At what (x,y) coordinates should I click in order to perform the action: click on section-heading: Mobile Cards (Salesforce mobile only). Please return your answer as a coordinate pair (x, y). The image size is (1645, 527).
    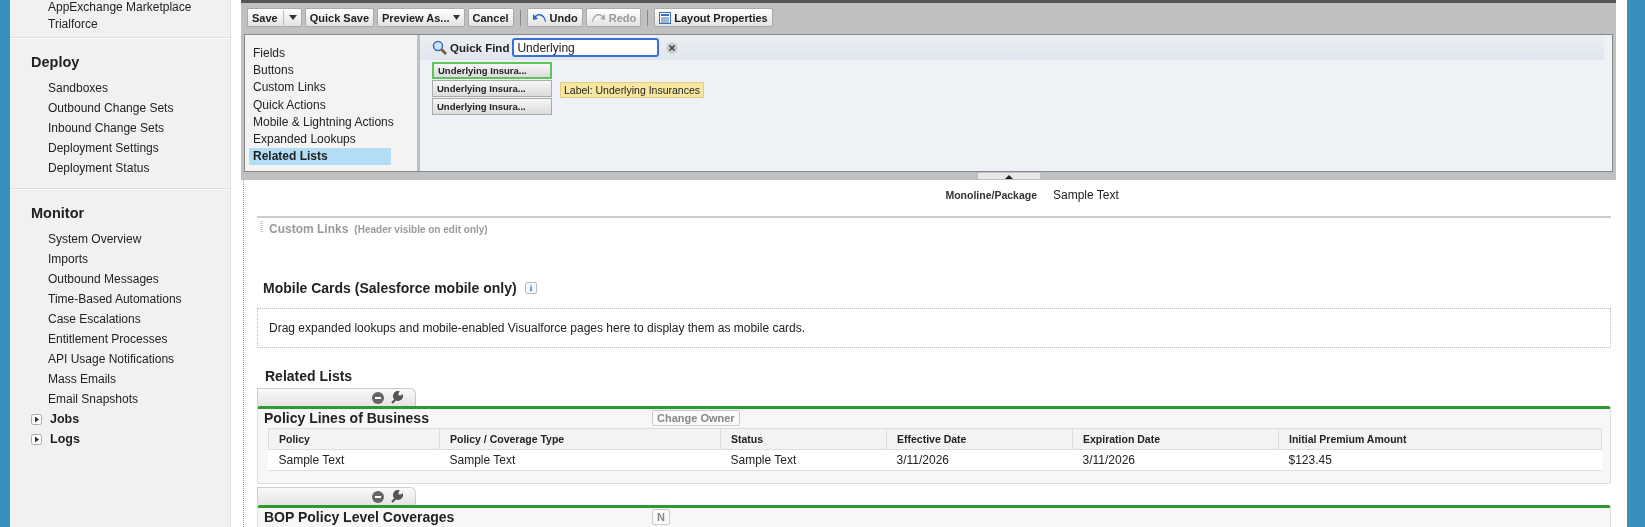
    Looking at the image, I should click on (390, 288).